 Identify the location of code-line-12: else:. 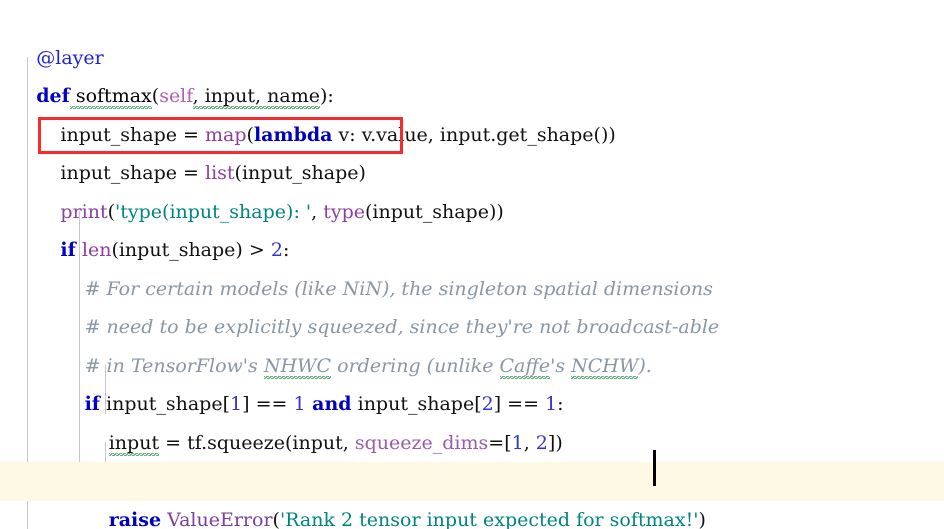
(472, 458).